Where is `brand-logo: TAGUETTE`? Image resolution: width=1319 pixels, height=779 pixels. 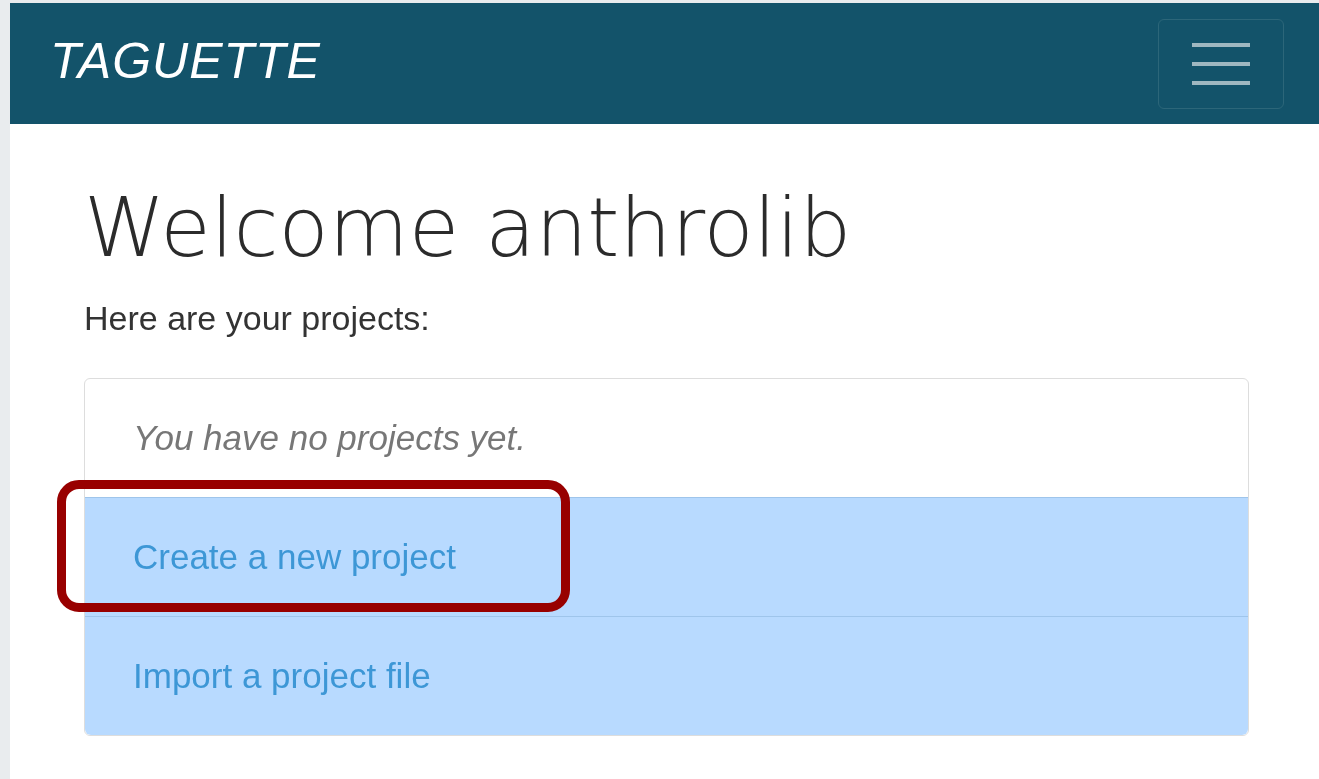
brand-logo: TAGUETTE is located at coordinates (185, 61).